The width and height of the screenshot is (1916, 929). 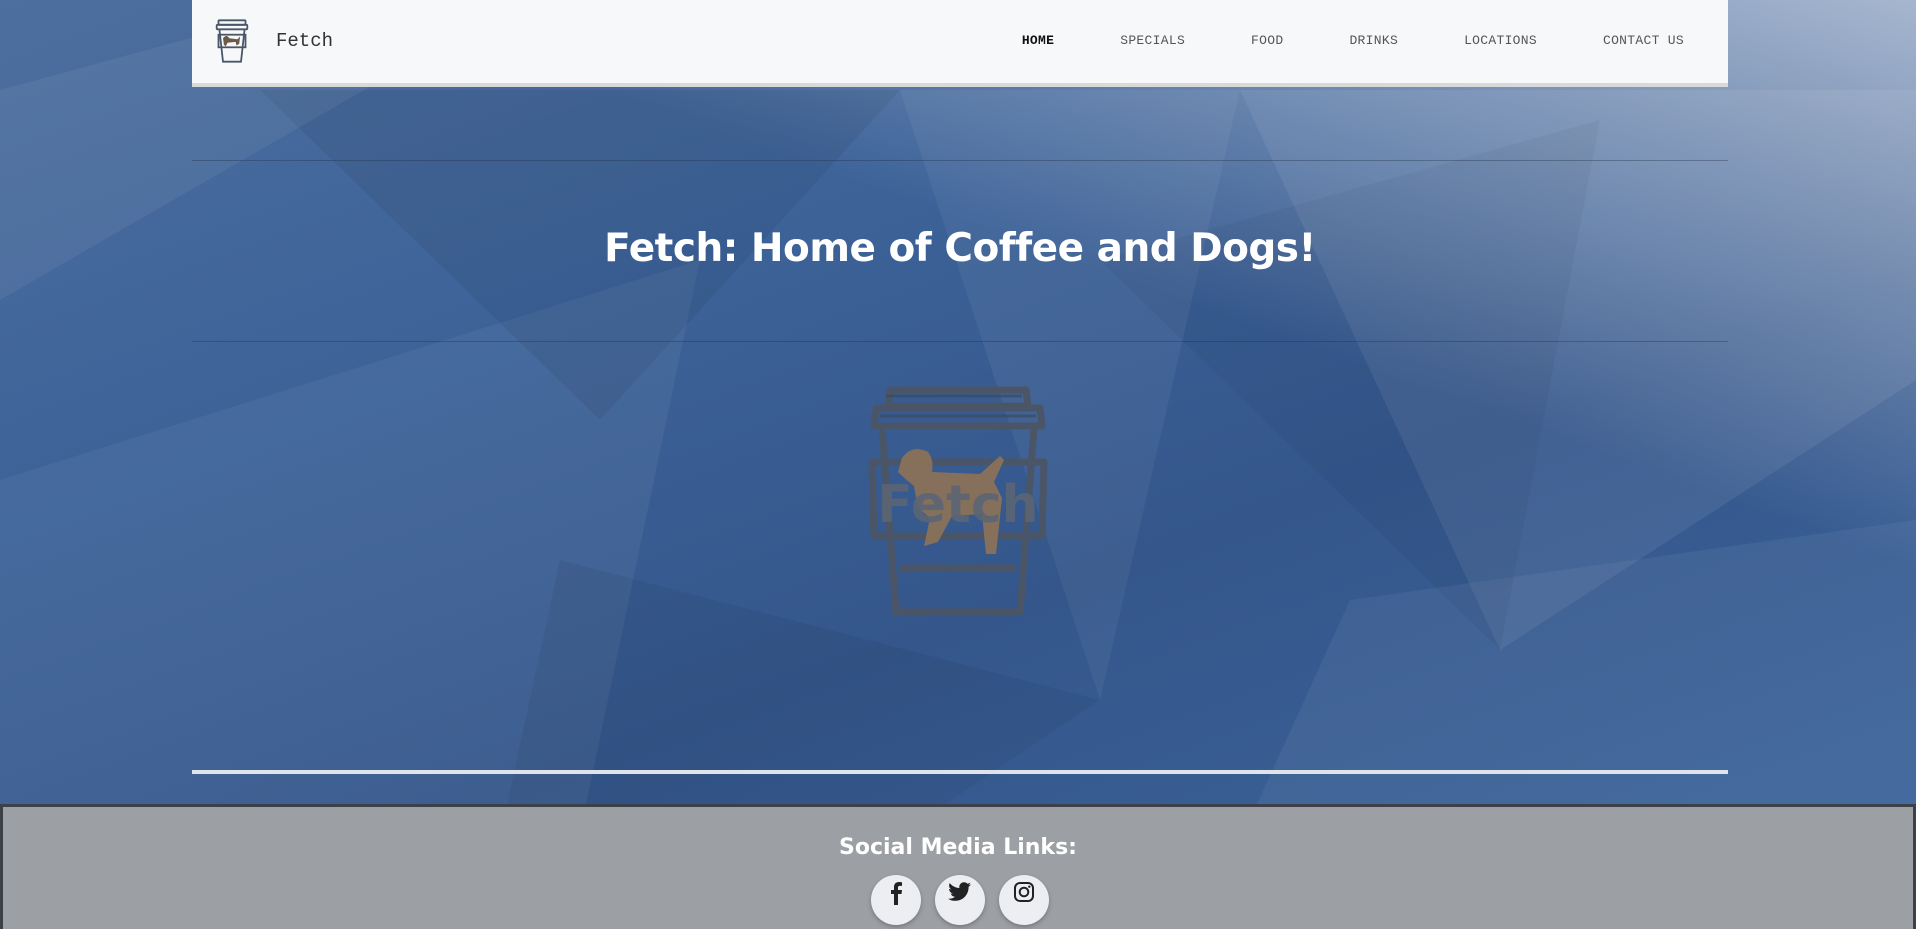 I want to click on divider-bottom, so click(x=960, y=341).